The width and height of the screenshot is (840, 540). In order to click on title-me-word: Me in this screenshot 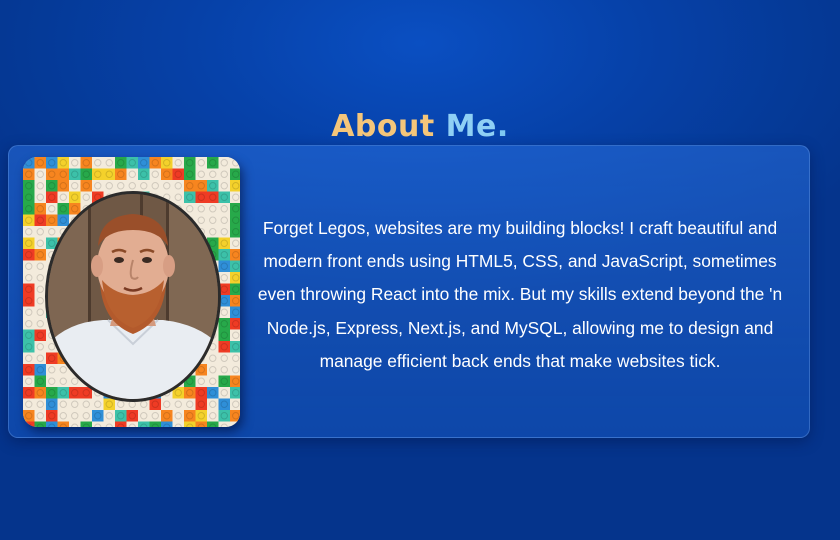, I will do `click(471, 126)`.